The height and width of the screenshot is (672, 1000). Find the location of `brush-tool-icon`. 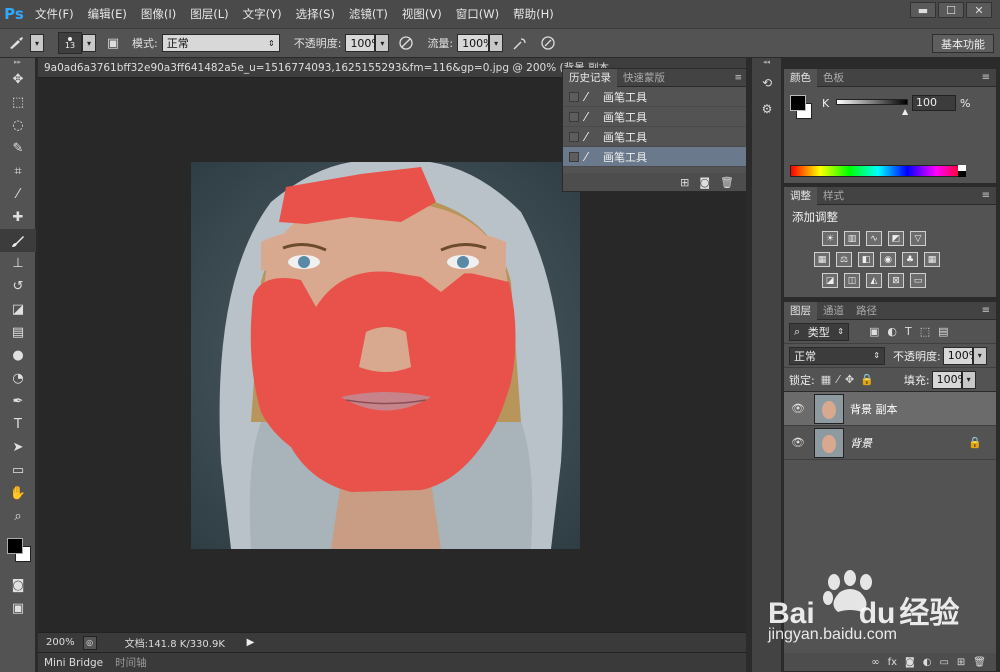

brush-tool-icon is located at coordinates (18, 240).